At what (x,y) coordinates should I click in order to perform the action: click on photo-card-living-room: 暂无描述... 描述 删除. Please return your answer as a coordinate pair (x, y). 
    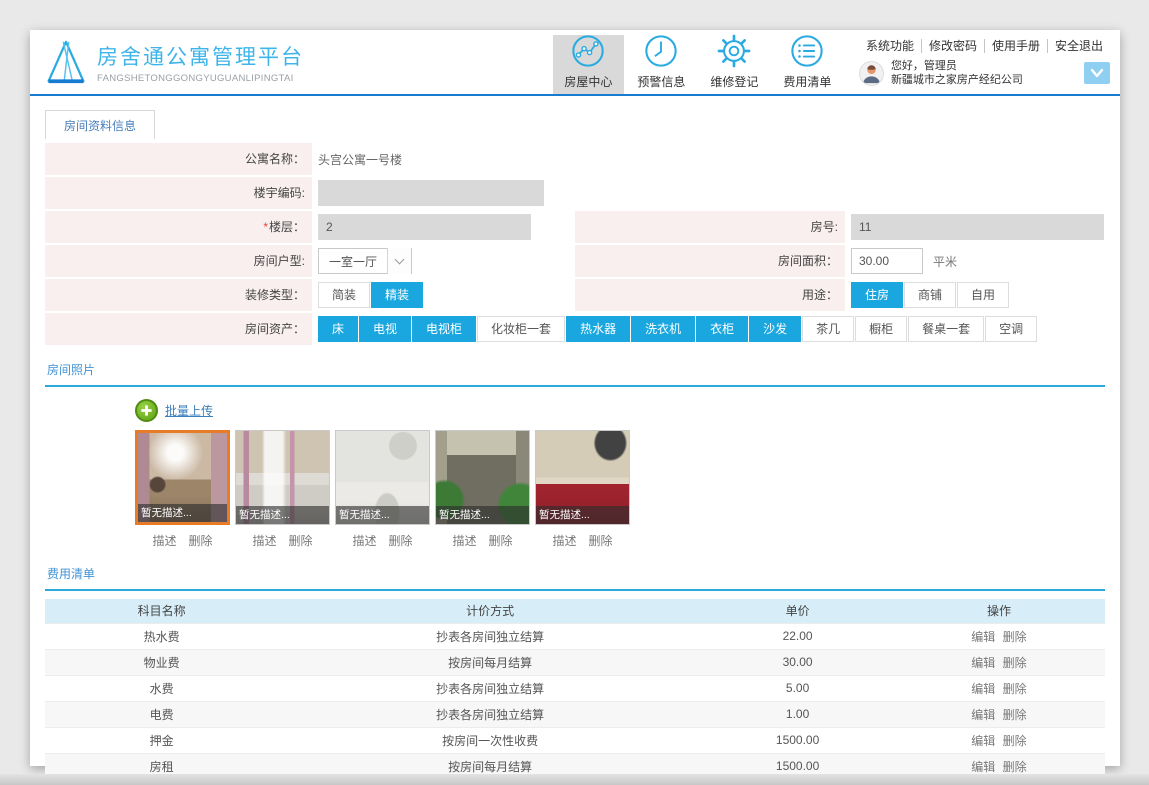
    Looking at the image, I should click on (182, 489).